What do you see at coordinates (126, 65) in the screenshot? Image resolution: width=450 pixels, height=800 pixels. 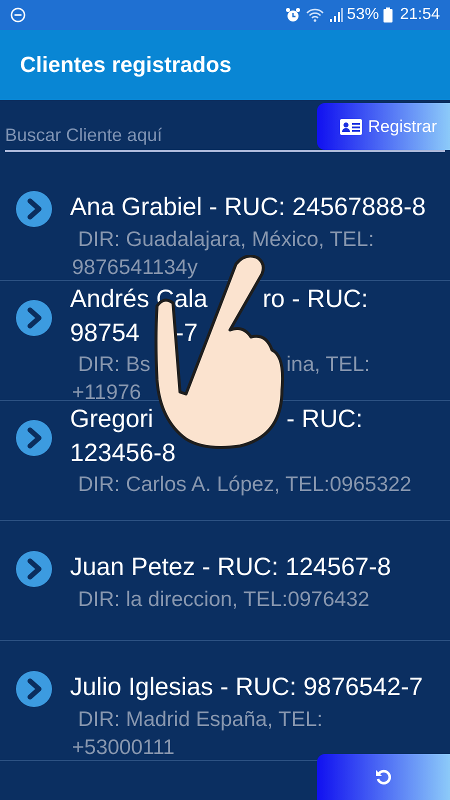 I see `screen-title: Clientes registrados` at bounding box center [126, 65].